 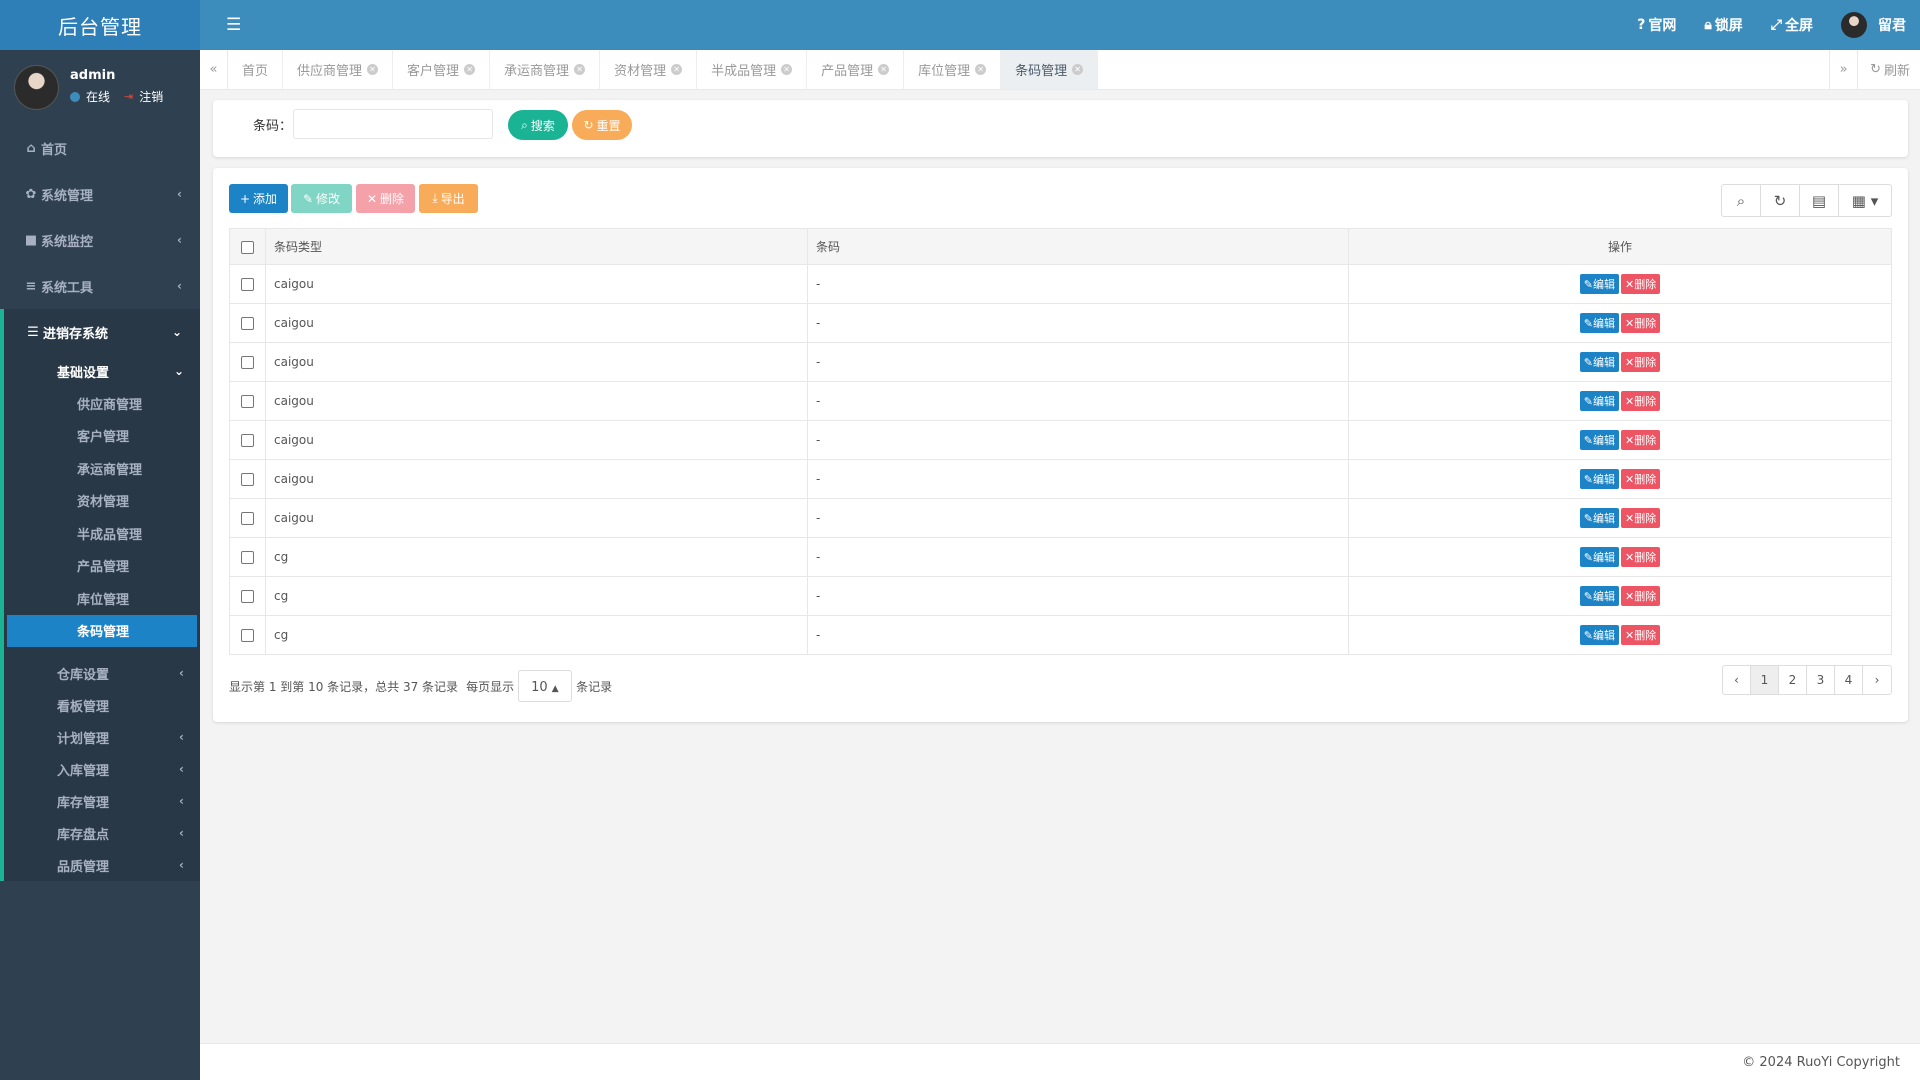 I want to click on edit-button: ✎ 修改, so click(x=321, y=198).